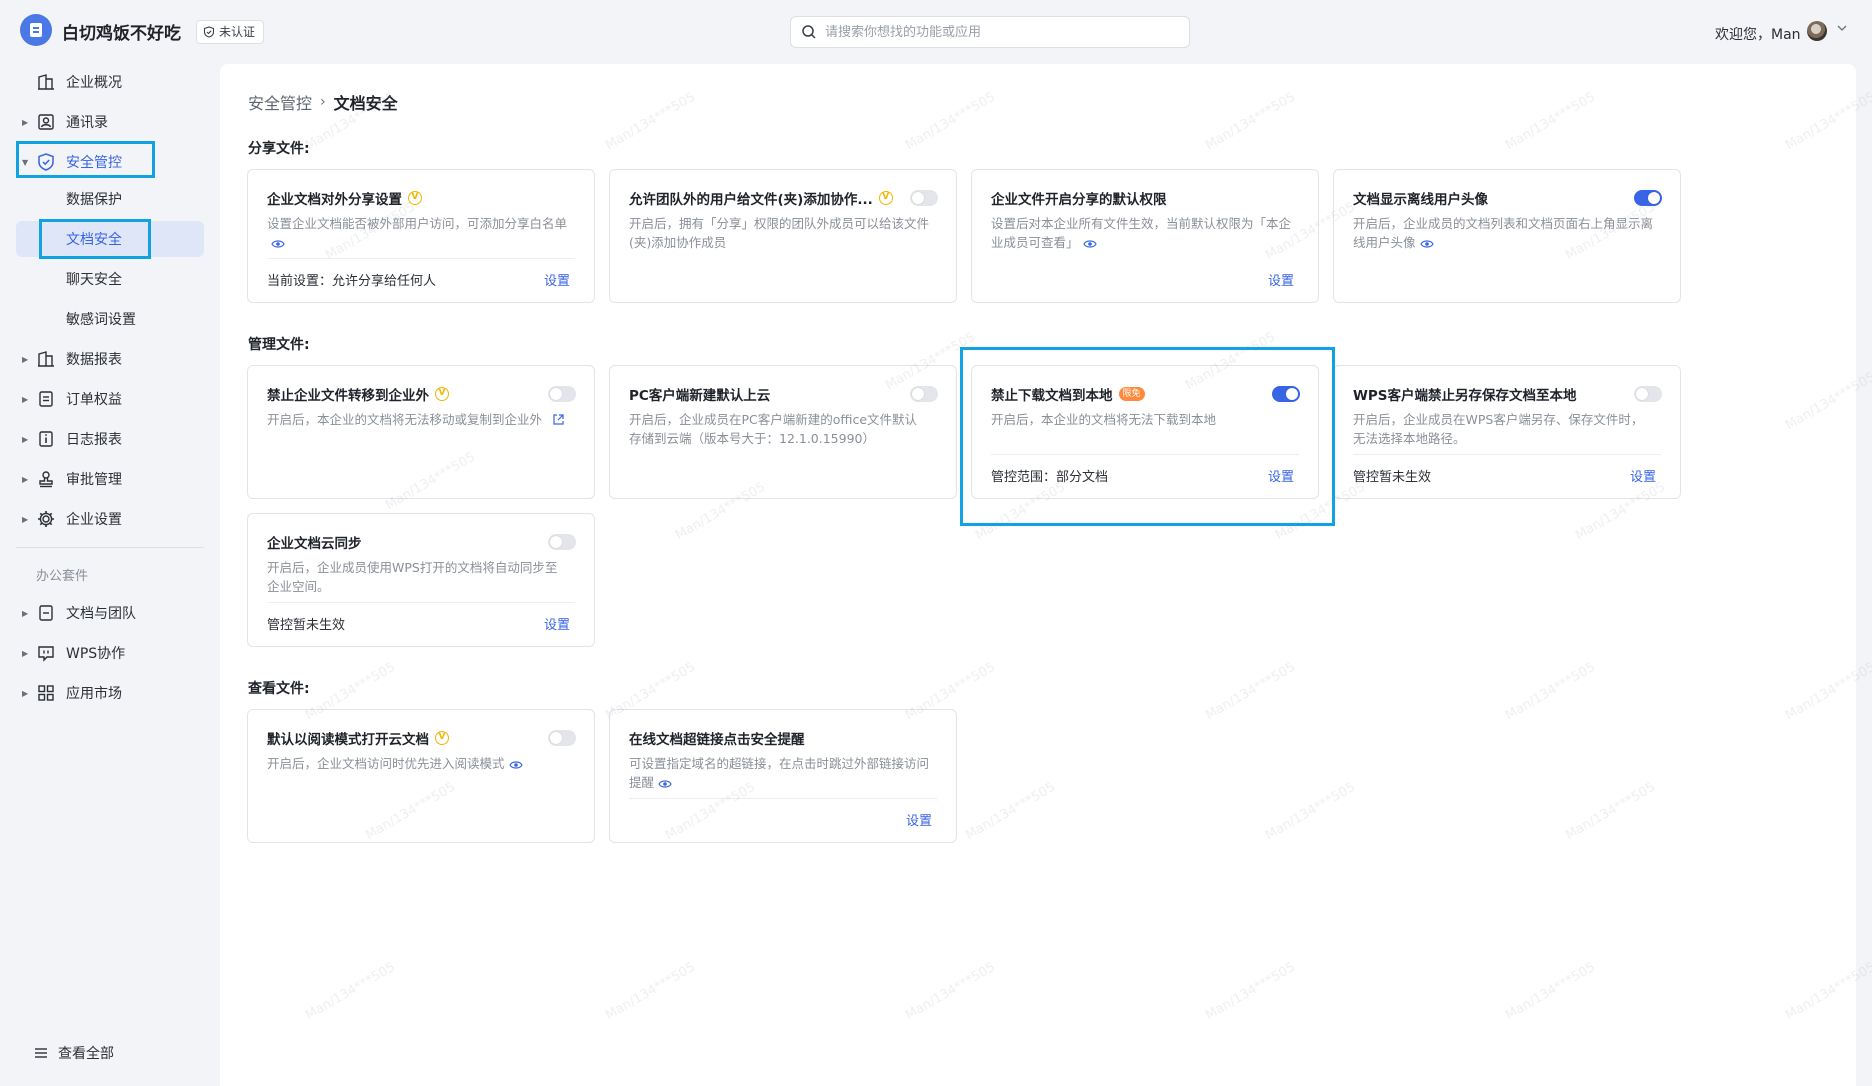 The image size is (1872, 1086). Describe the element at coordinates (209, 32) in the screenshot. I see `shield-check-icon` at that location.